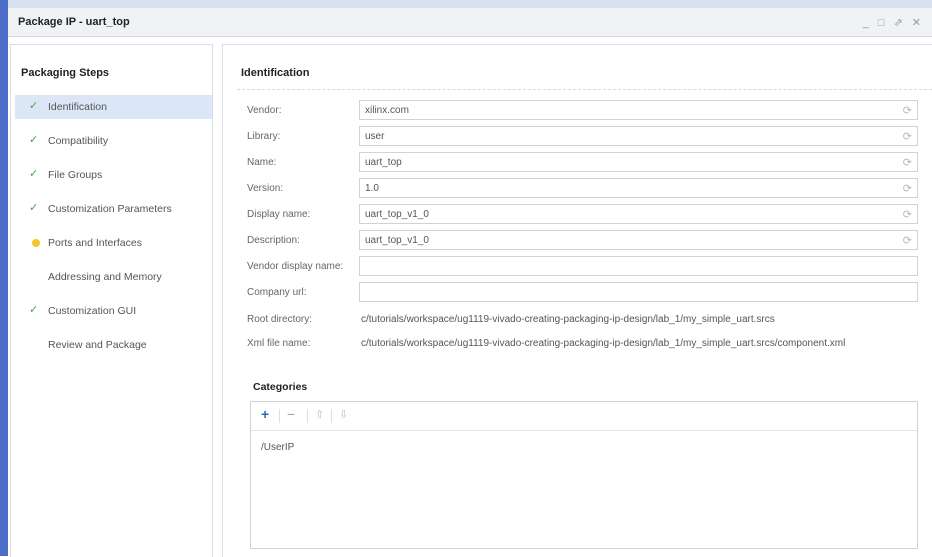  What do you see at coordinates (638, 188) in the screenshot?
I see `version-field: 1.0 ⟳` at bounding box center [638, 188].